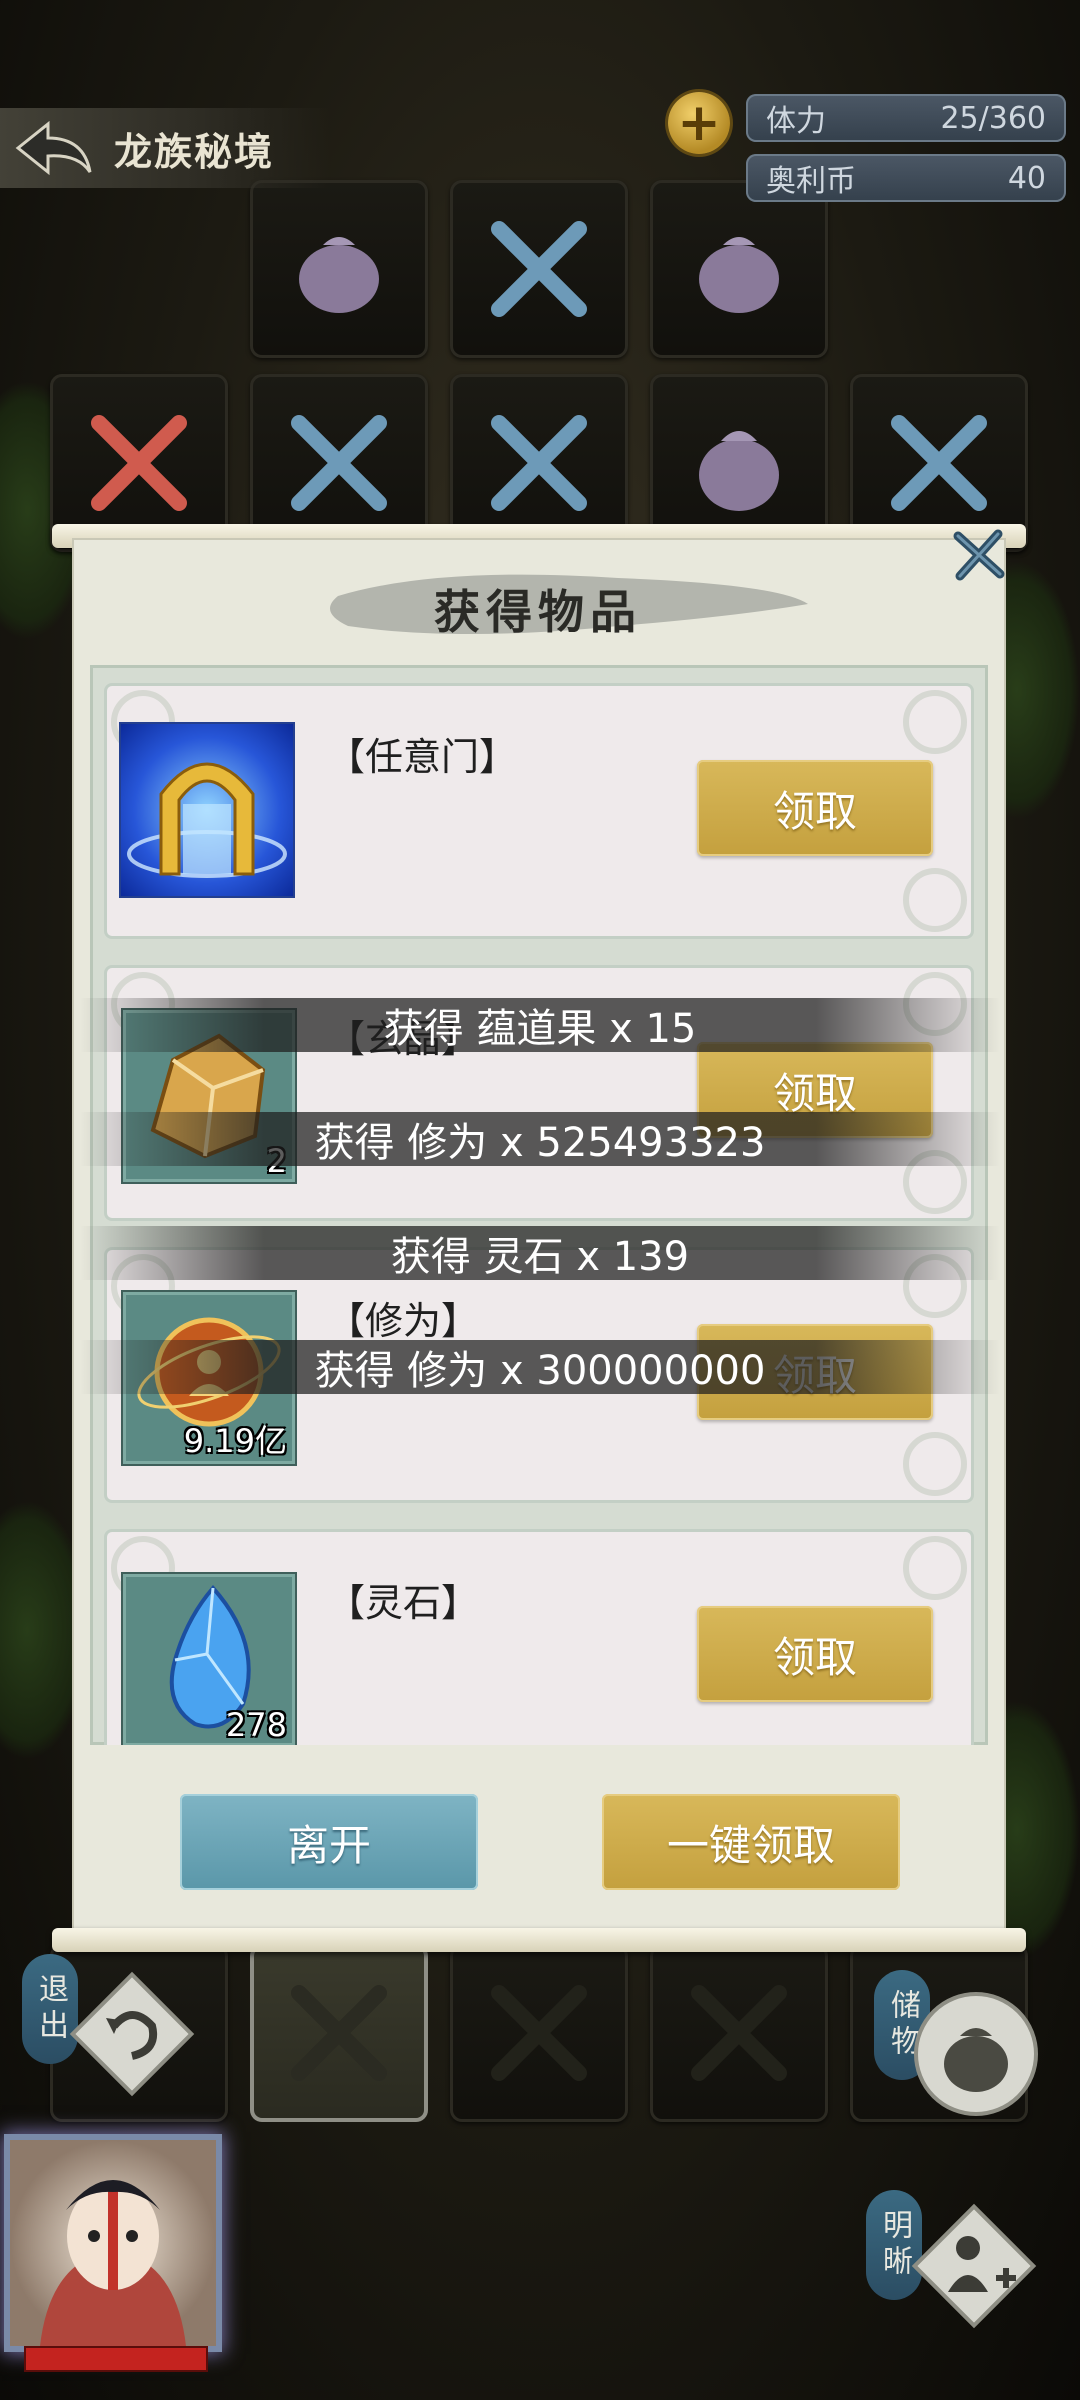 Image resolution: width=1080 pixels, height=2400 pixels. What do you see at coordinates (256, 1725) in the screenshot?
I see `item-count: 278` at bounding box center [256, 1725].